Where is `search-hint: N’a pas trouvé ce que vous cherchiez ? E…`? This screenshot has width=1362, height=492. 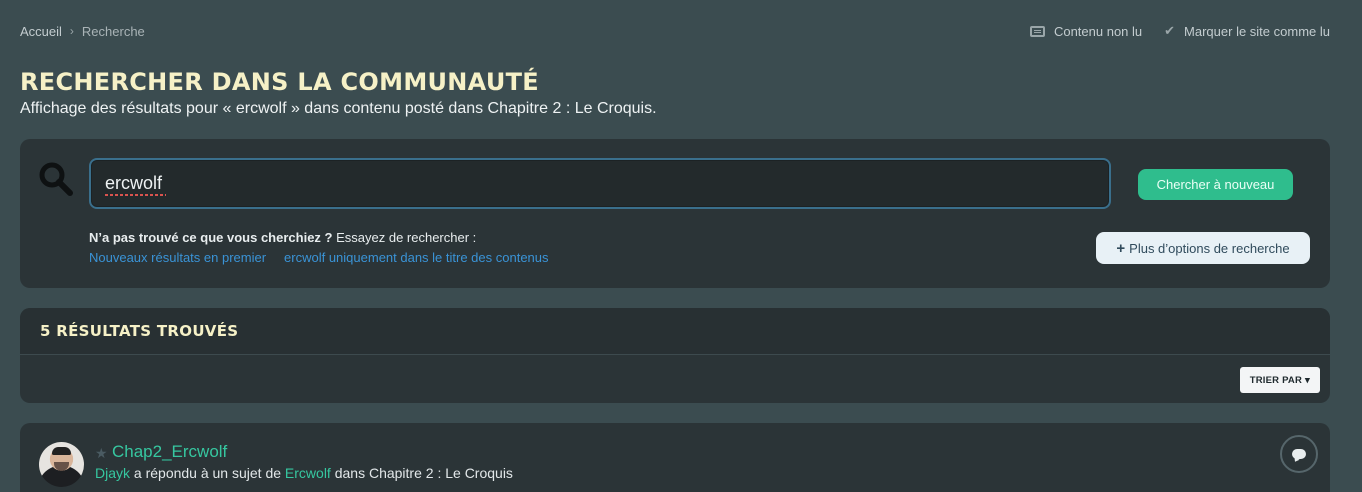
search-hint: N’a pas trouvé ce que vous cherchiez ? E… is located at coordinates (282, 237).